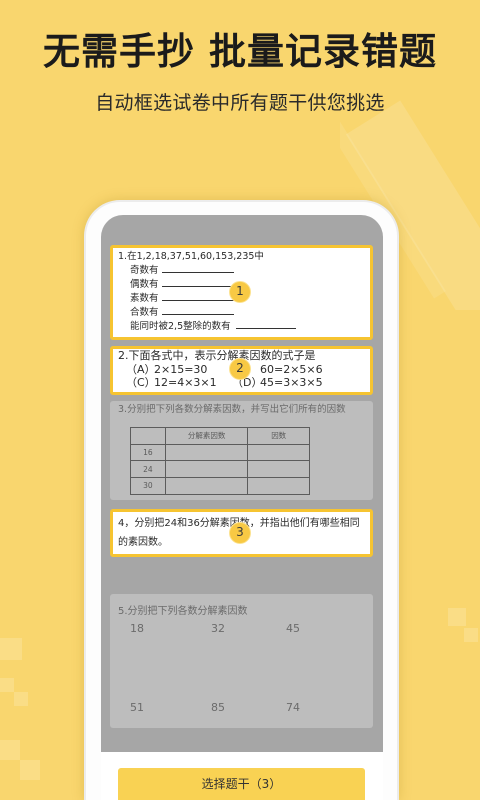 This screenshot has width=480, height=800. Describe the element at coordinates (291, 369) in the screenshot. I see `option-value: 60=2×5×6` at that location.